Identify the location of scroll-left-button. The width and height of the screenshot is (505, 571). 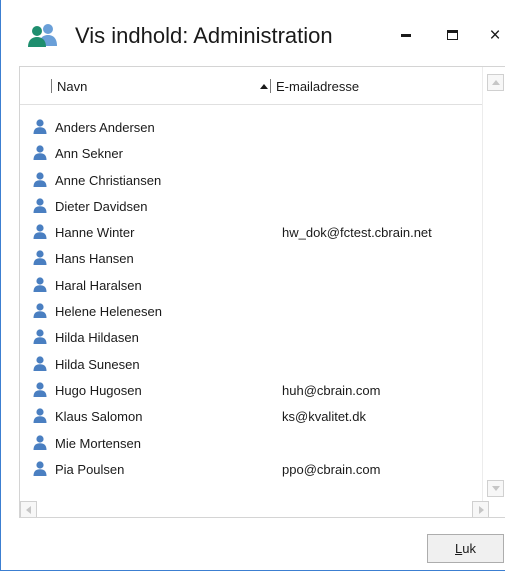
(28, 509).